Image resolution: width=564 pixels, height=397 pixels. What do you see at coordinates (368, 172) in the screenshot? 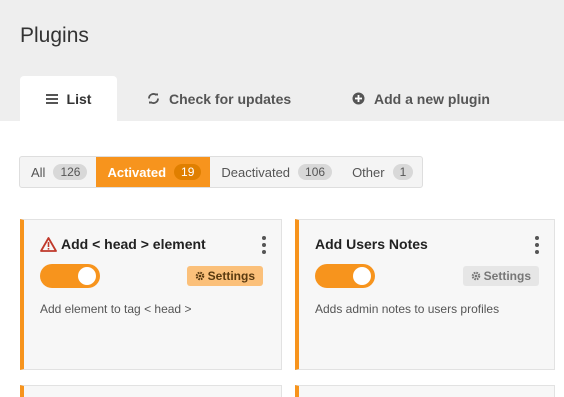
I see `filter-other-label: Other` at bounding box center [368, 172].